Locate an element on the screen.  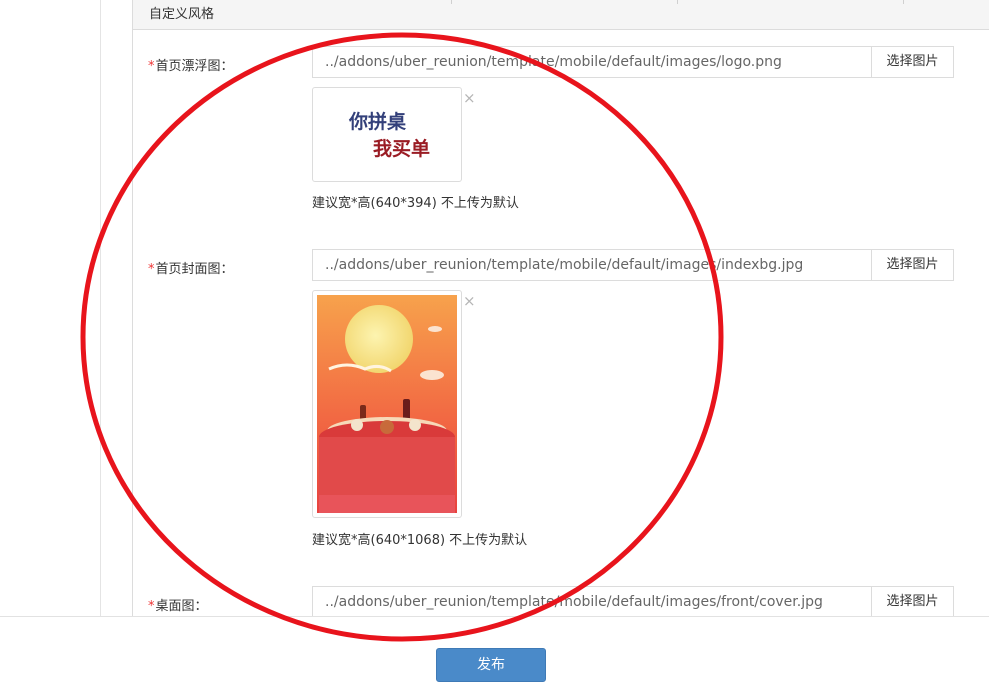
size-hint: 建议宽*高(640*1068) 不上传为默认 is located at coordinates (420, 540).